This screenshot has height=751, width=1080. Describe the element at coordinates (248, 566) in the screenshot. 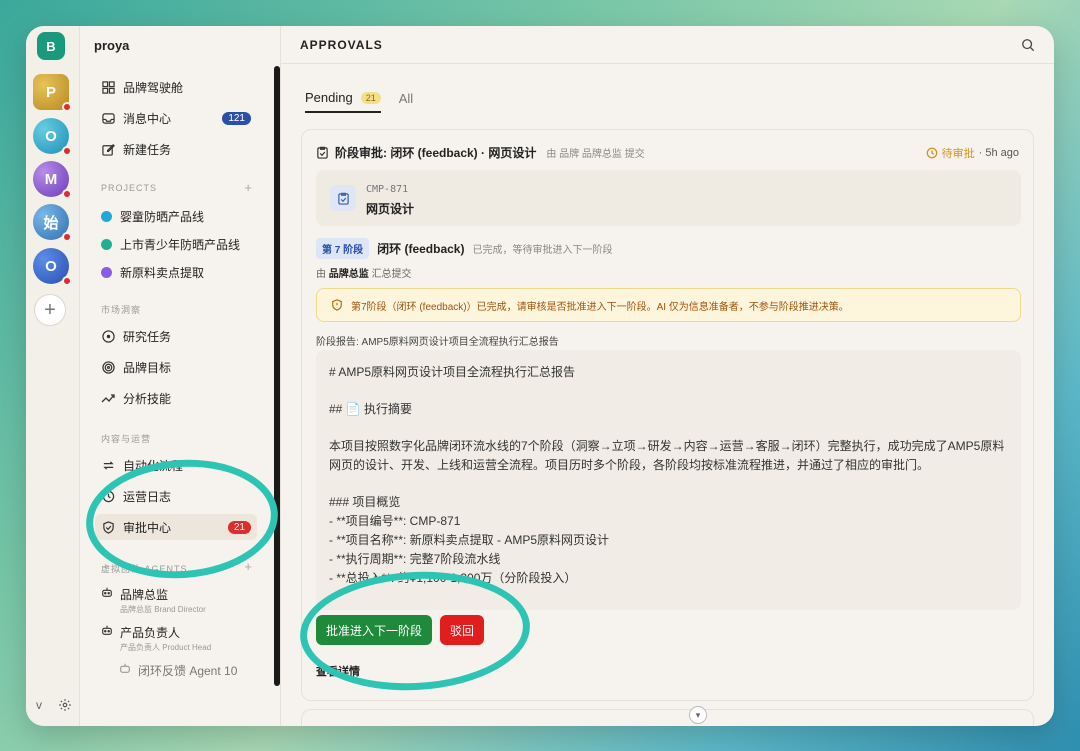

I see `add-agent-icon: +` at that location.